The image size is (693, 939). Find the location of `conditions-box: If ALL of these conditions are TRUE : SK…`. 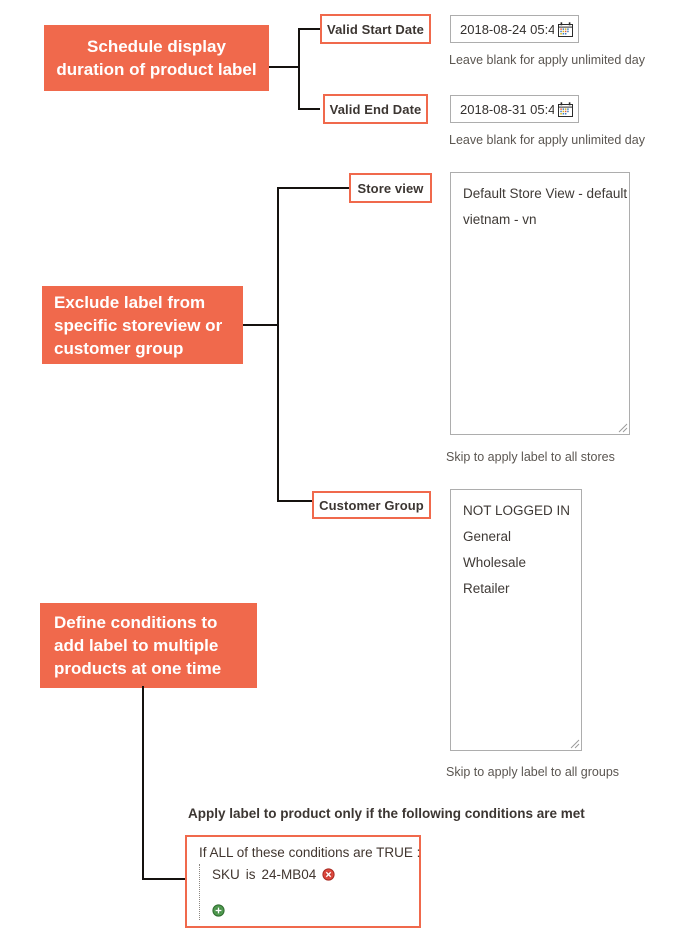

conditions-box: If ALL of these conditions are TRUE : SK… is located at coordinates (303, 881).